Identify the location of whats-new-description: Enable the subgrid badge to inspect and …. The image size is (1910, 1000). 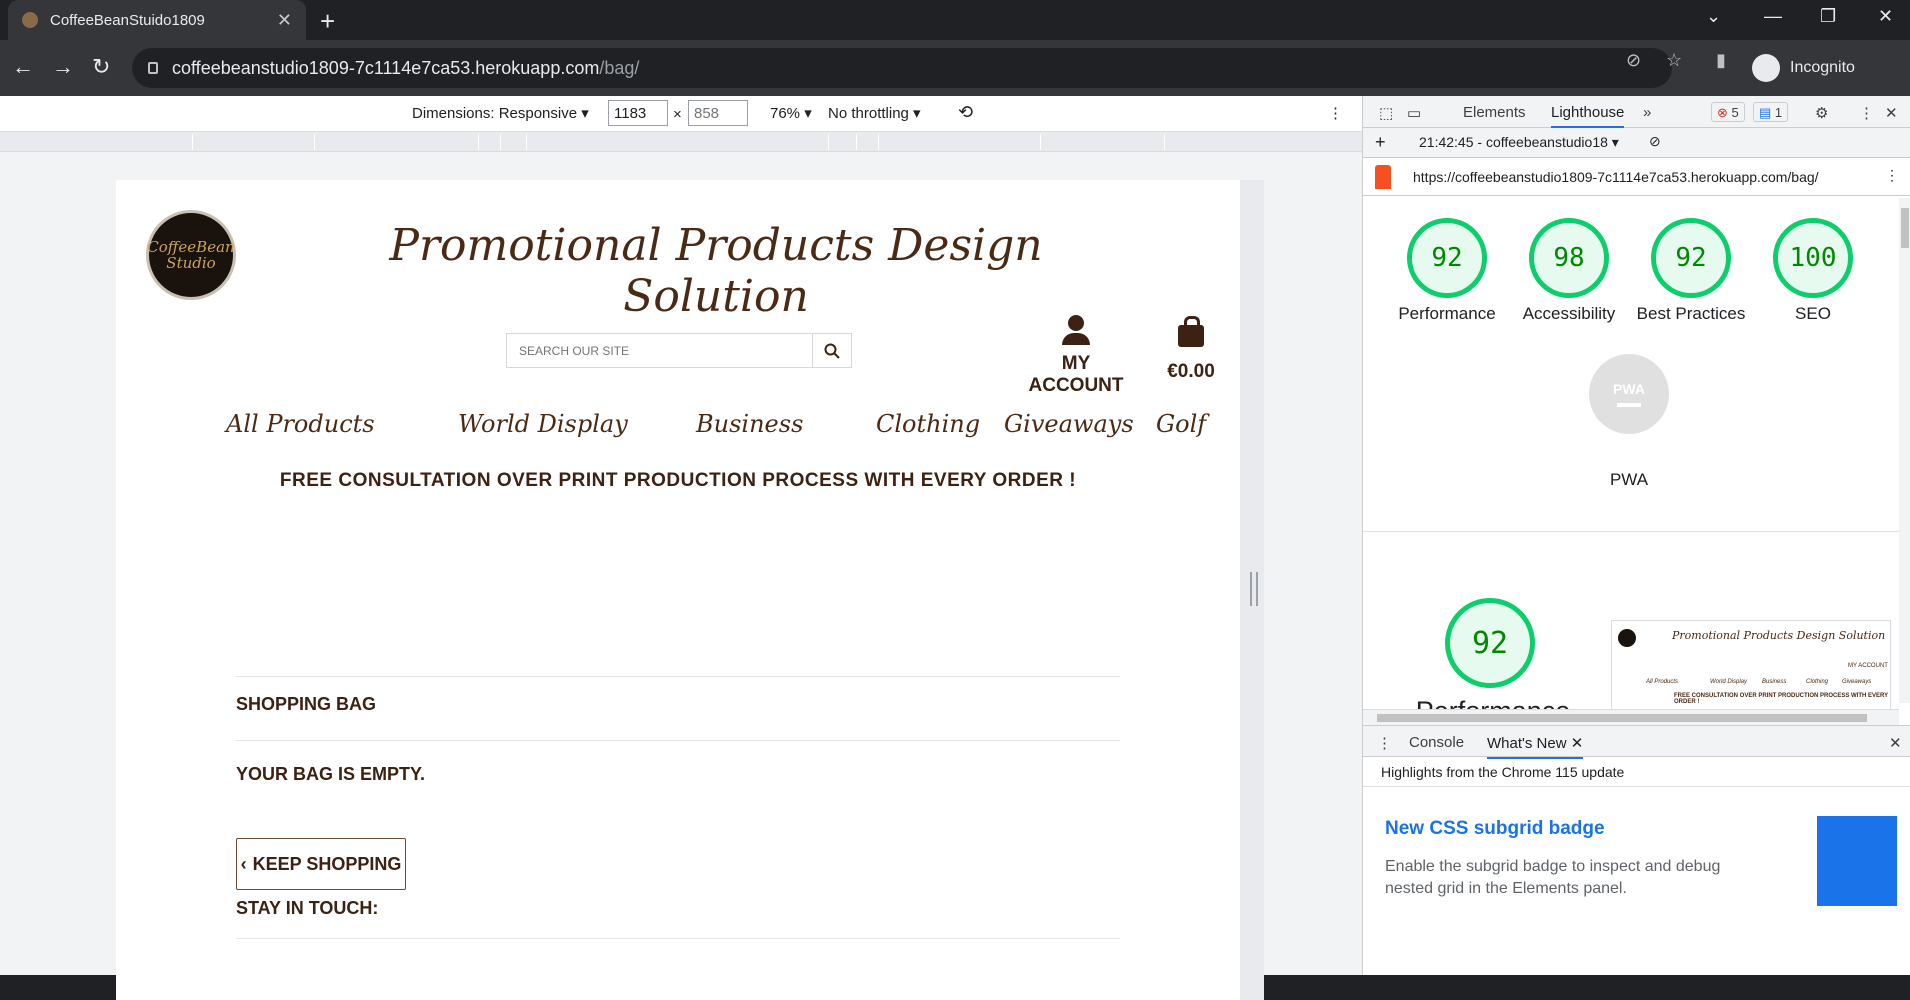
(1553, 877).